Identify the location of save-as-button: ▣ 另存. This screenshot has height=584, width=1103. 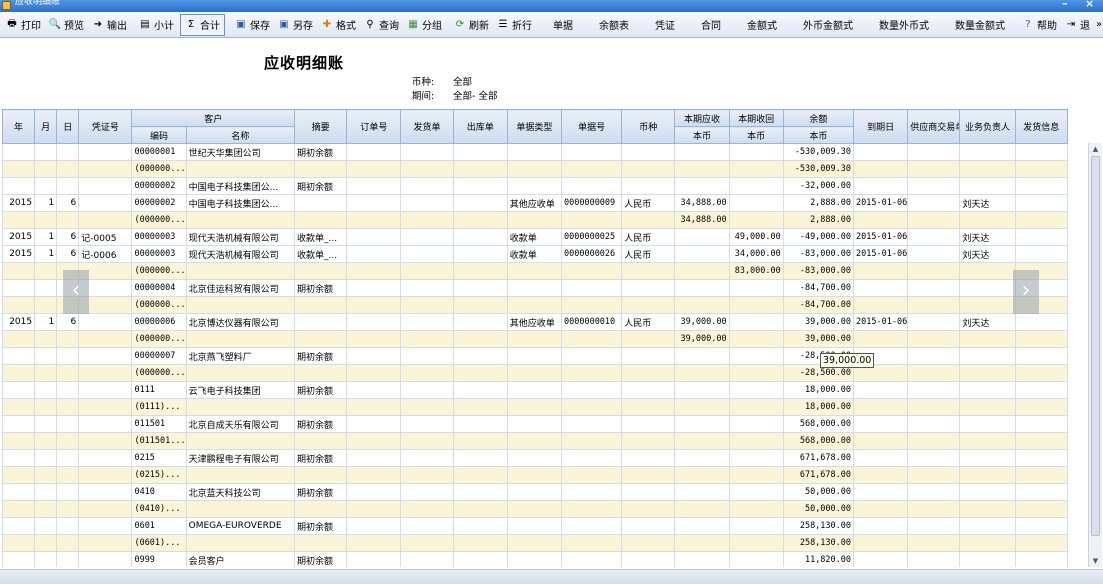
(295, 25).